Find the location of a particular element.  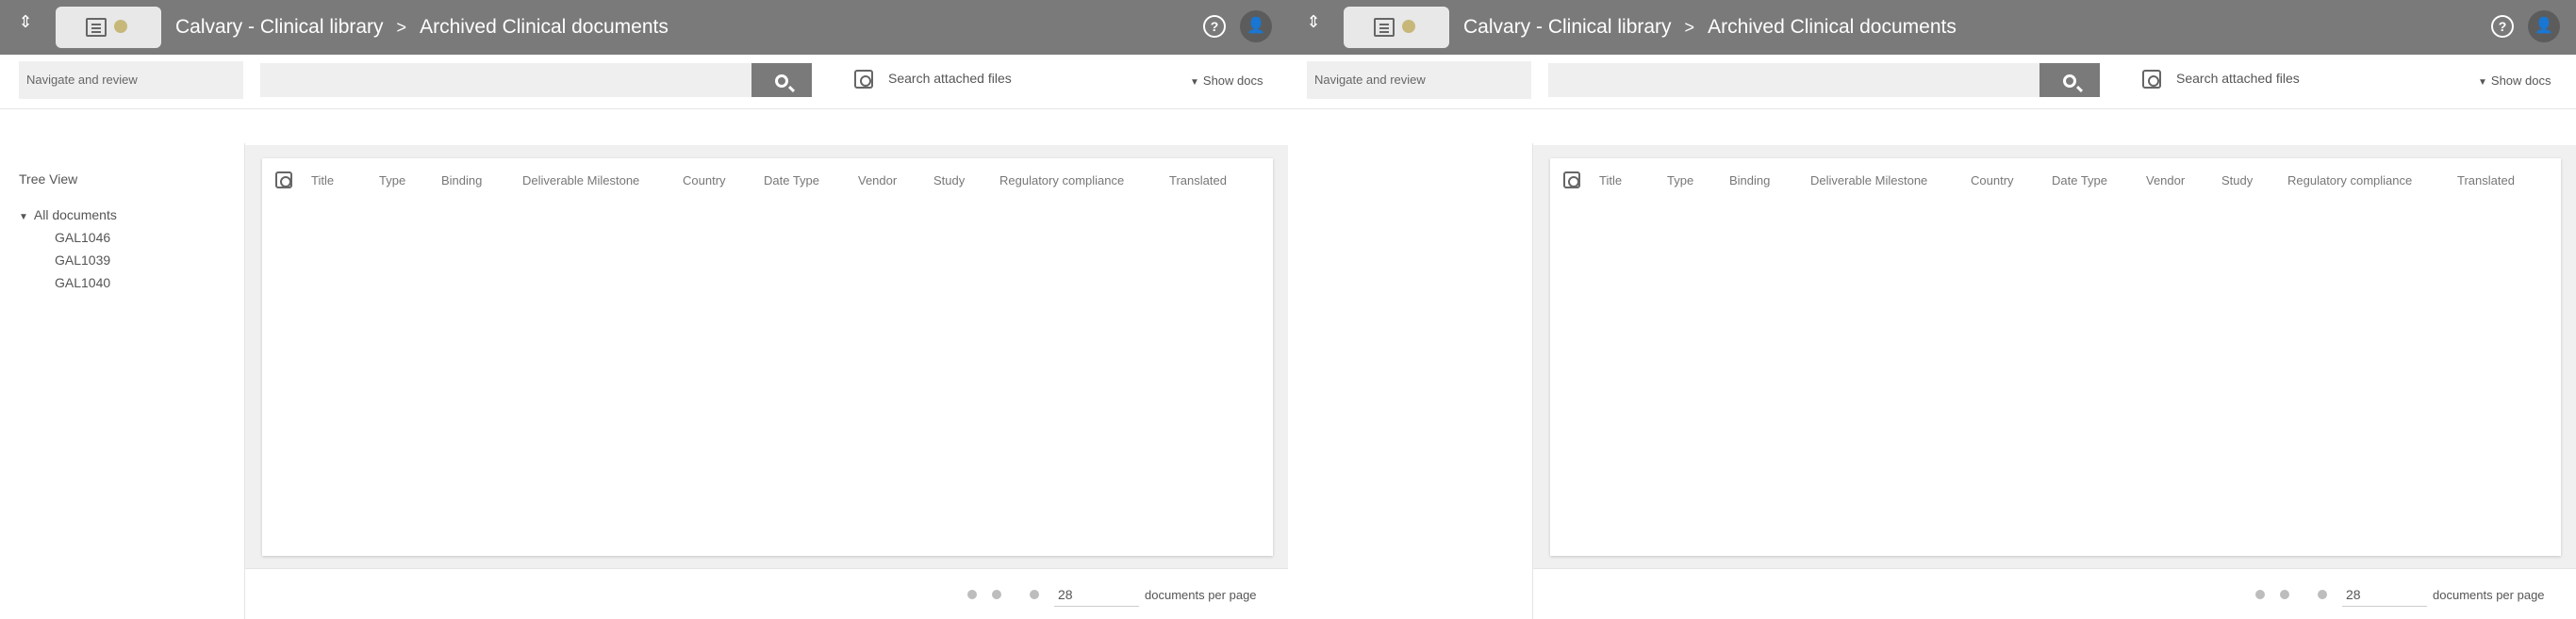

tree-header: Tree View is located at coordinates (48, 179).